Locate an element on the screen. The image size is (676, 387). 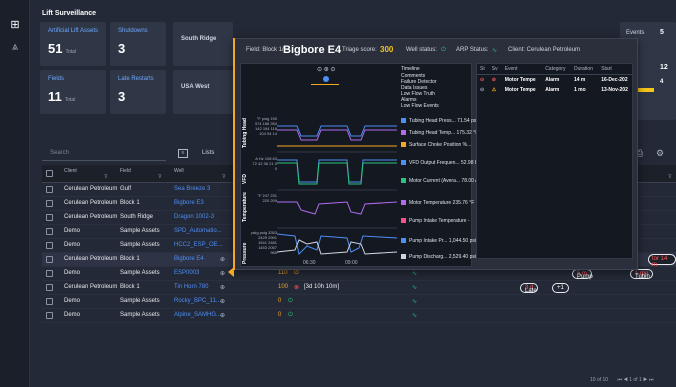
column-header: Field is located at coordinates (125, 171).